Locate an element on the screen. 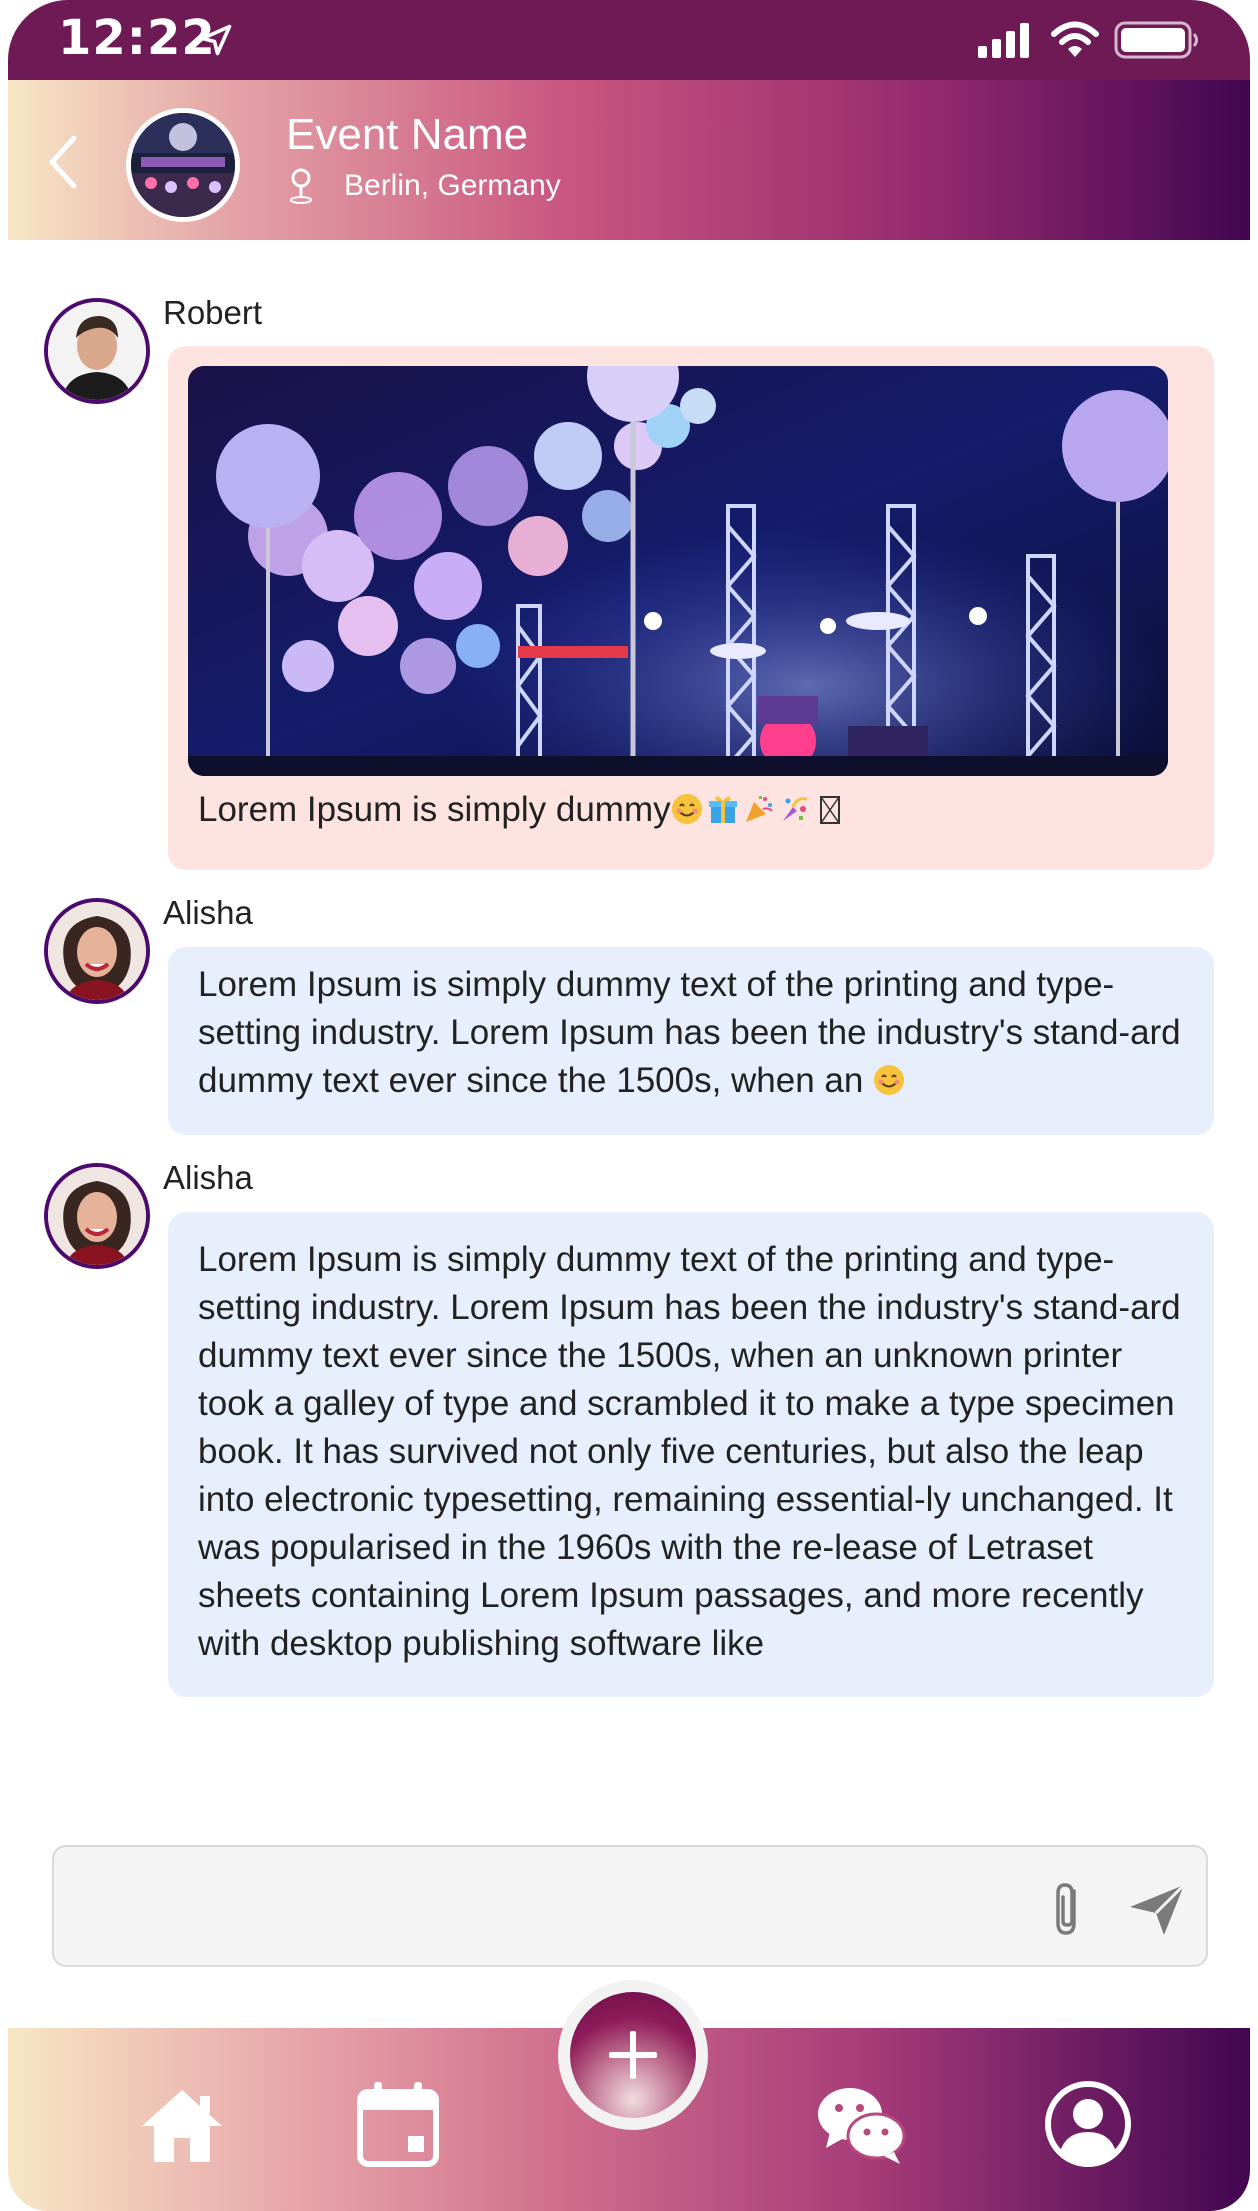 This screenshot has height=2211, width=1258. chat-icon is located at coordinates (862, 2124).